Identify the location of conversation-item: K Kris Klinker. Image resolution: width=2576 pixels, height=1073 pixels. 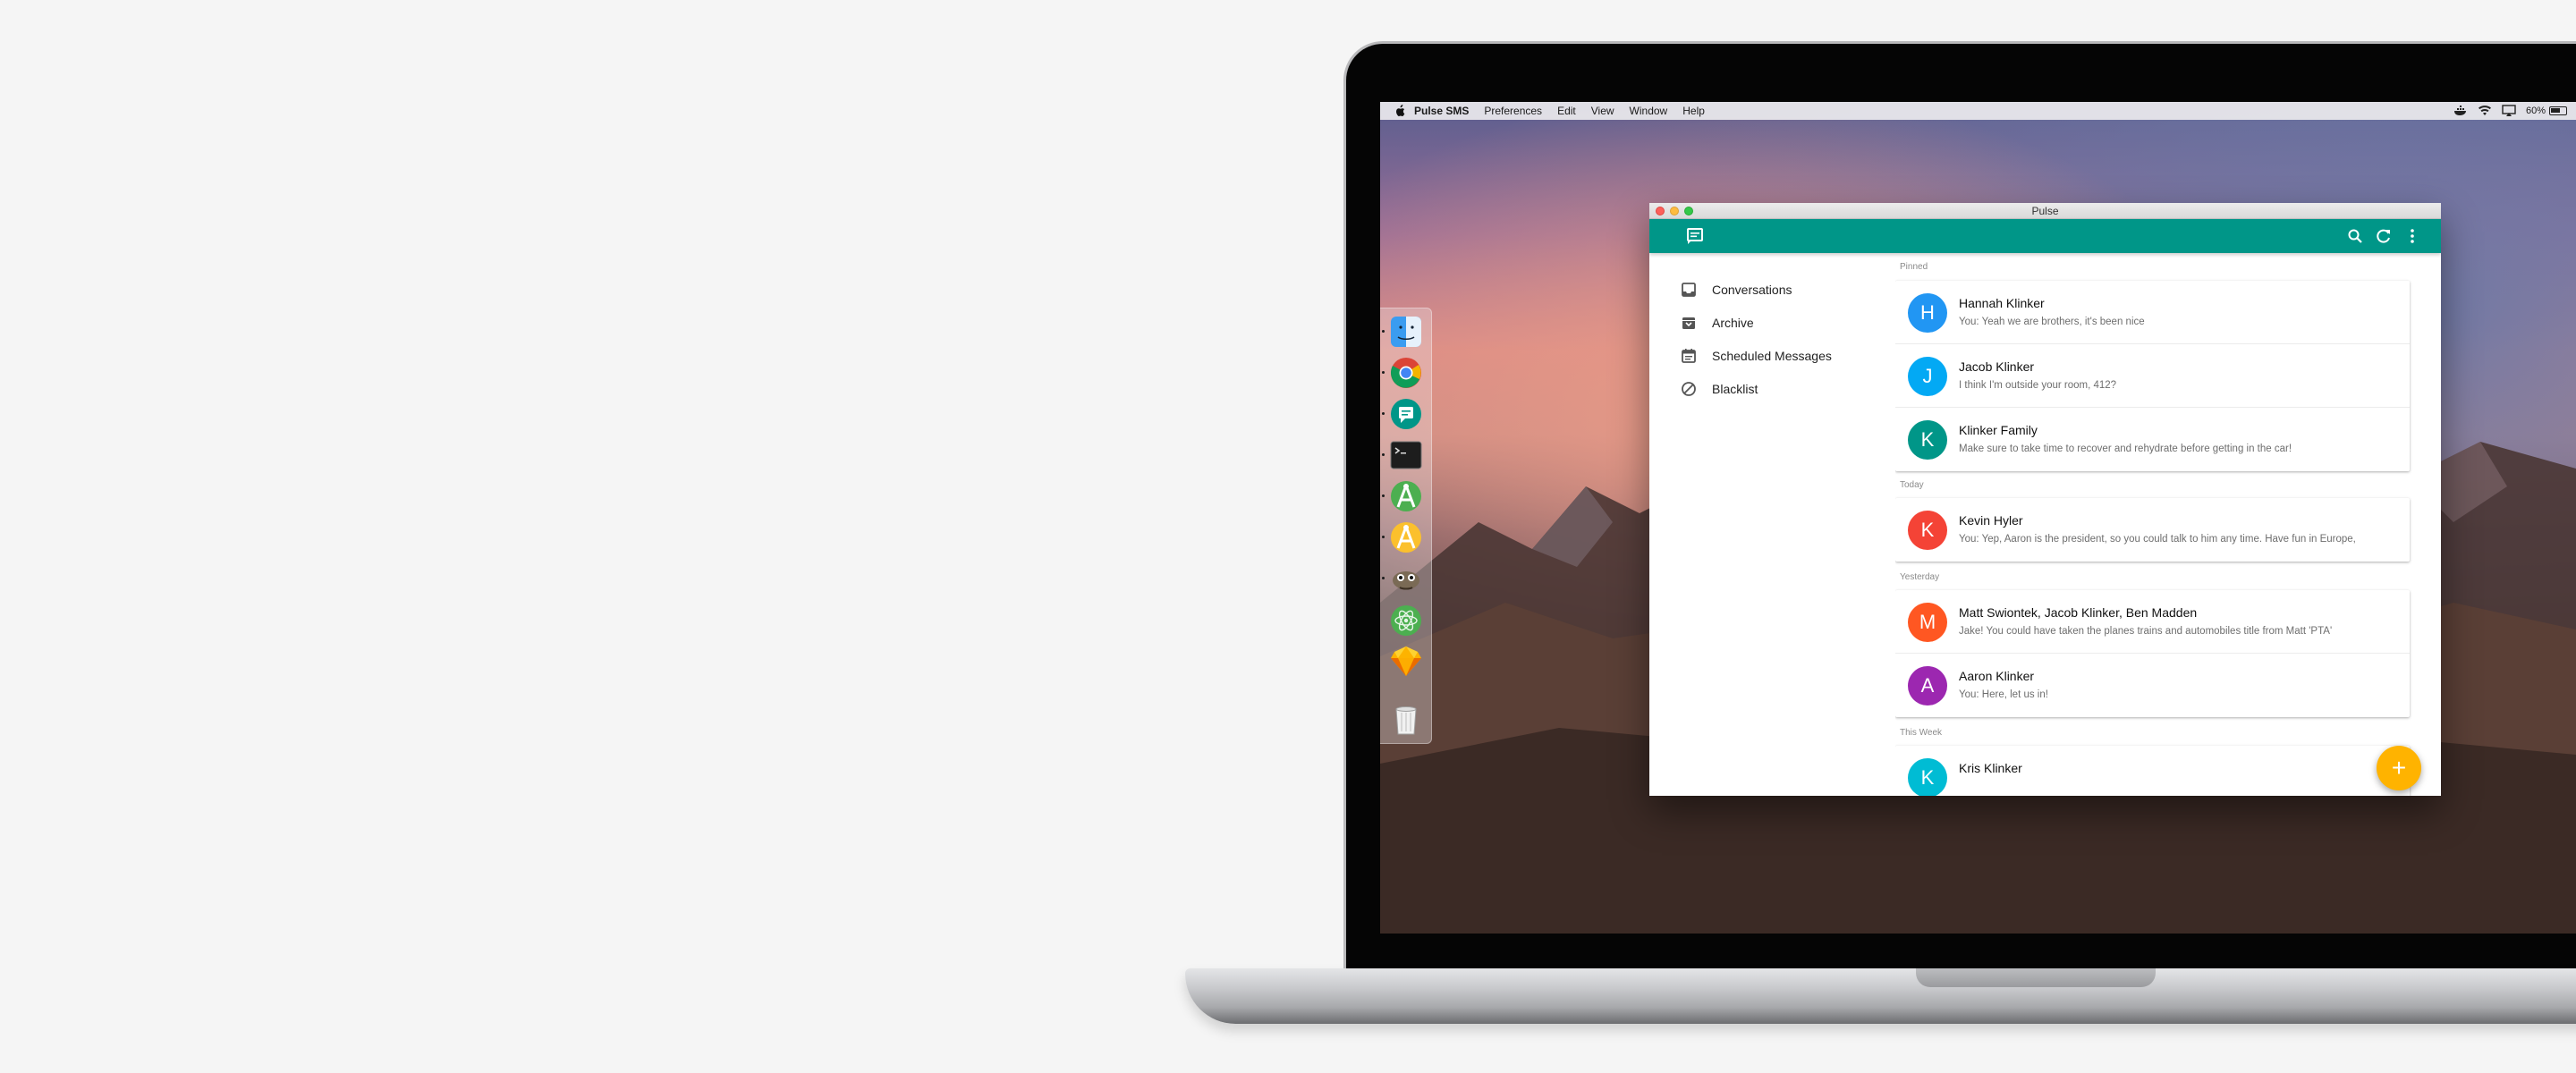
(2152, 771).